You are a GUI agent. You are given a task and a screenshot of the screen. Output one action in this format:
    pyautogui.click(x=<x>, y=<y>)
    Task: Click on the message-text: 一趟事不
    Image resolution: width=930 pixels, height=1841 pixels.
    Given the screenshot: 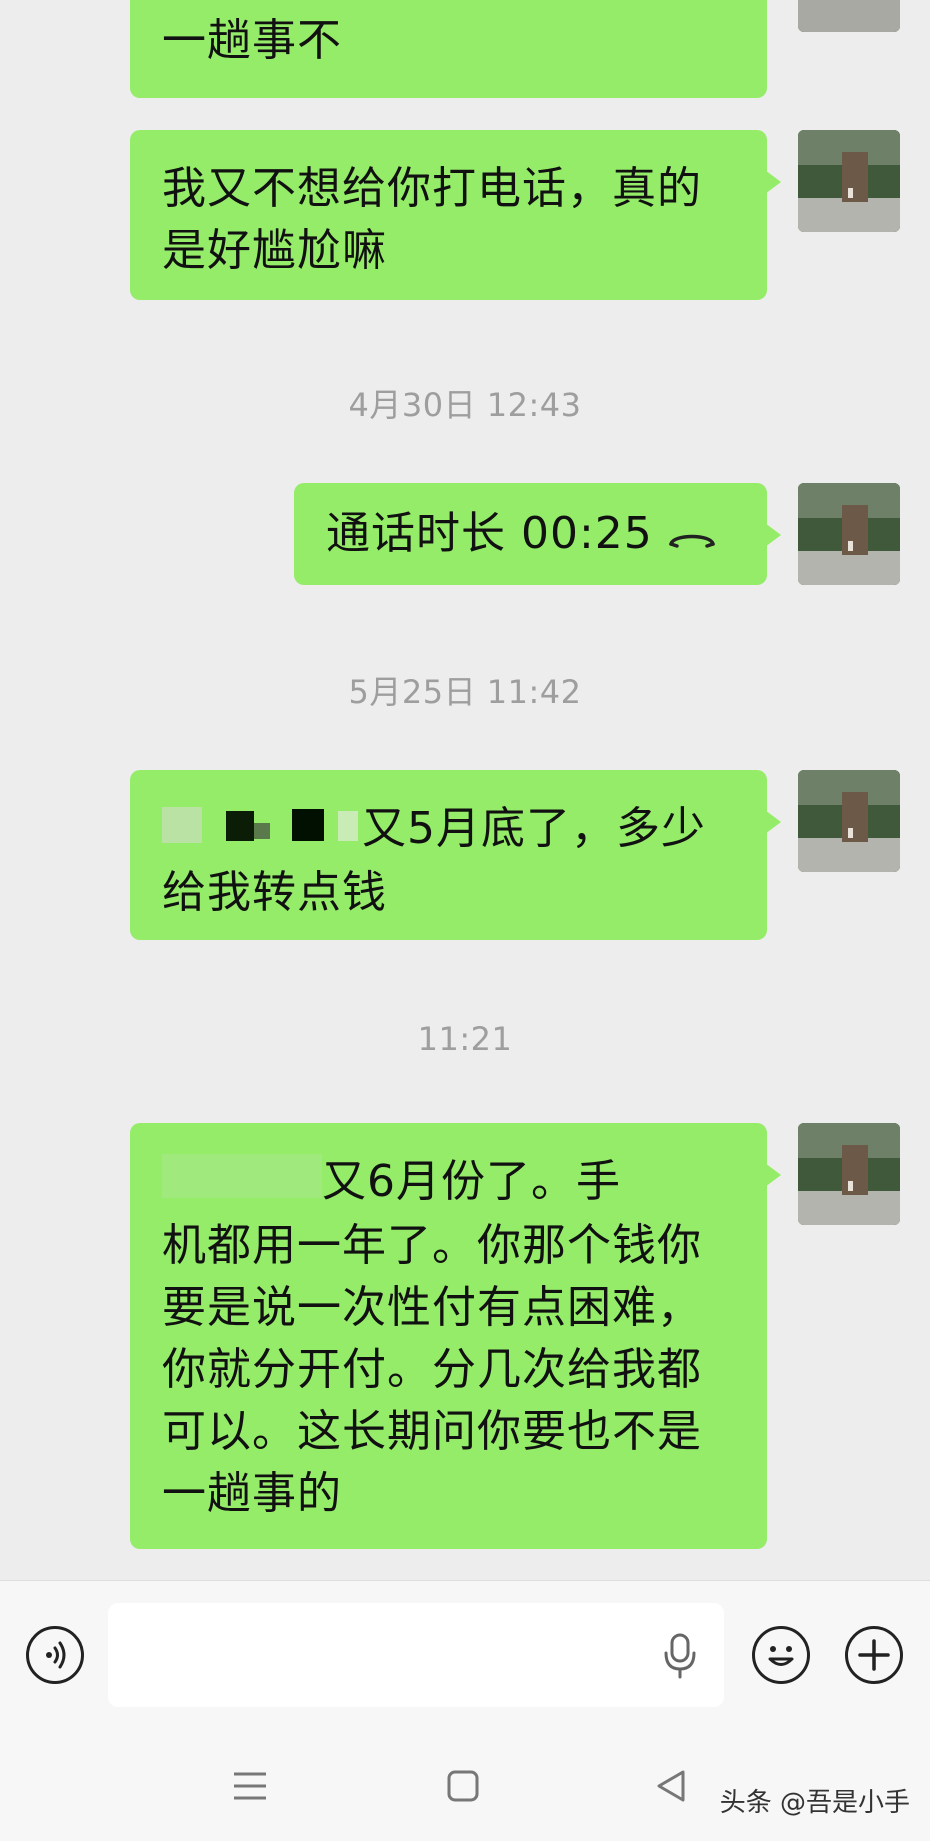 What is the action you would take?
    pyautogui.click(x=252, y=40)
    